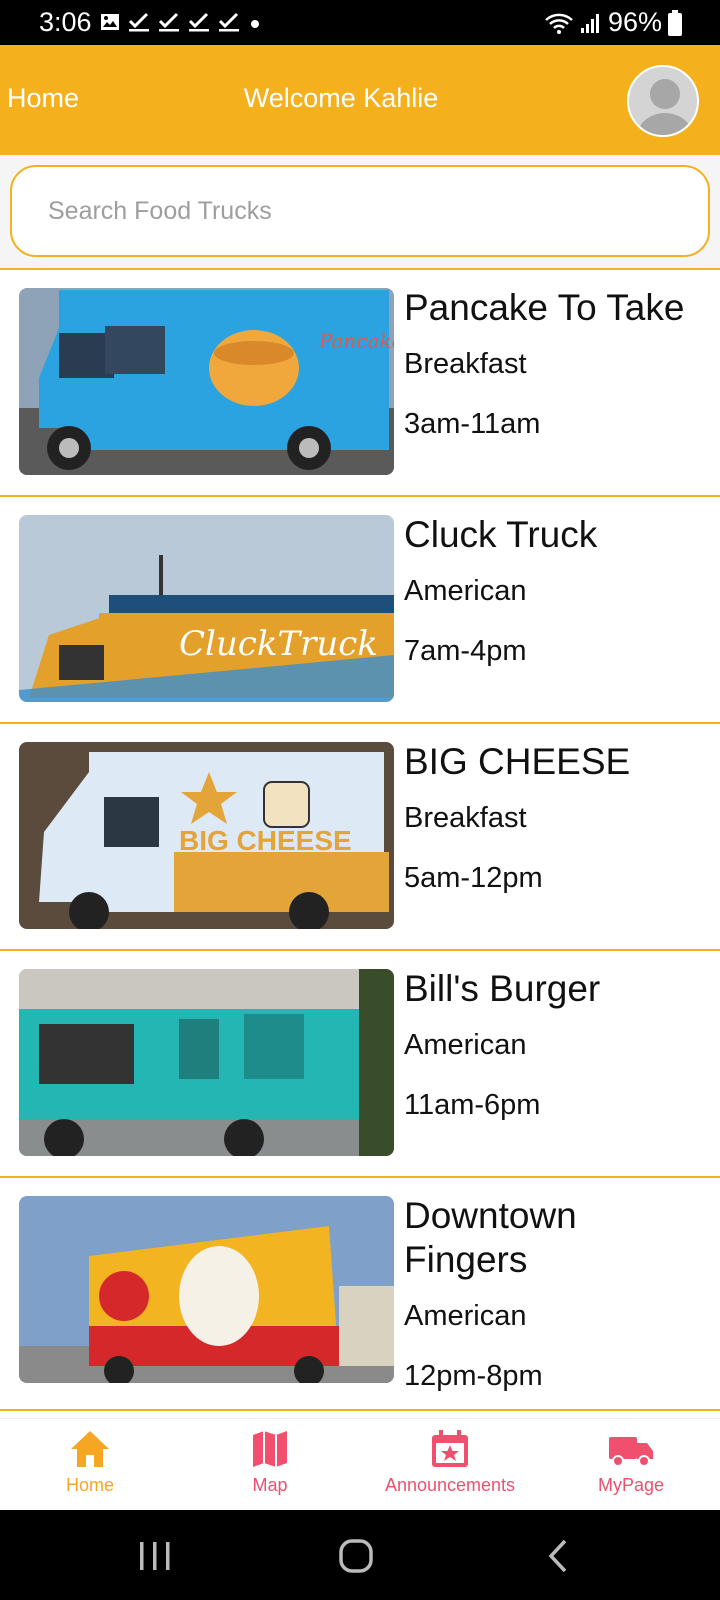 The width and height of the screenshot is (720, 1600). I want to click on home-circle-icon, so click(356, 1556).